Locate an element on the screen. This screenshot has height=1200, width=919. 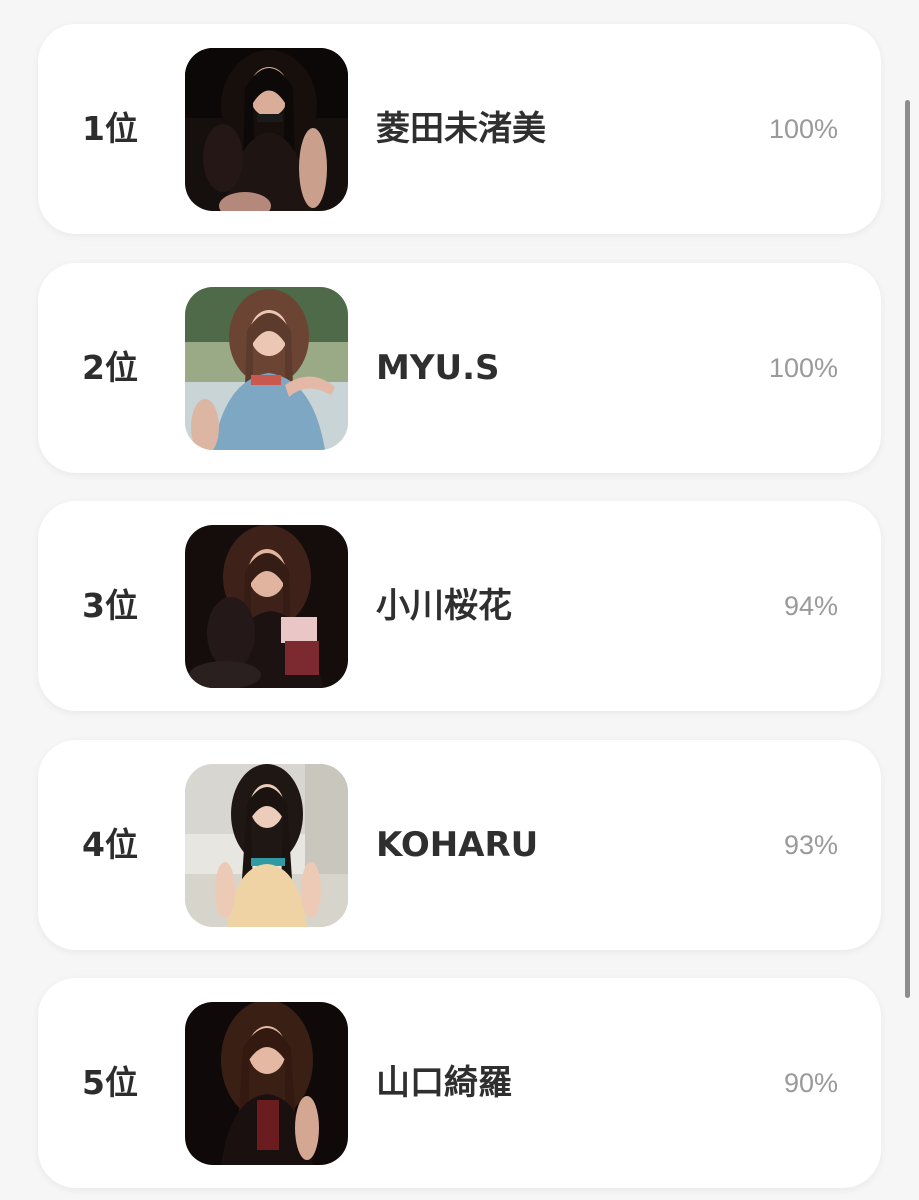
percent-value: 93% is located at coordinates (810, 845).